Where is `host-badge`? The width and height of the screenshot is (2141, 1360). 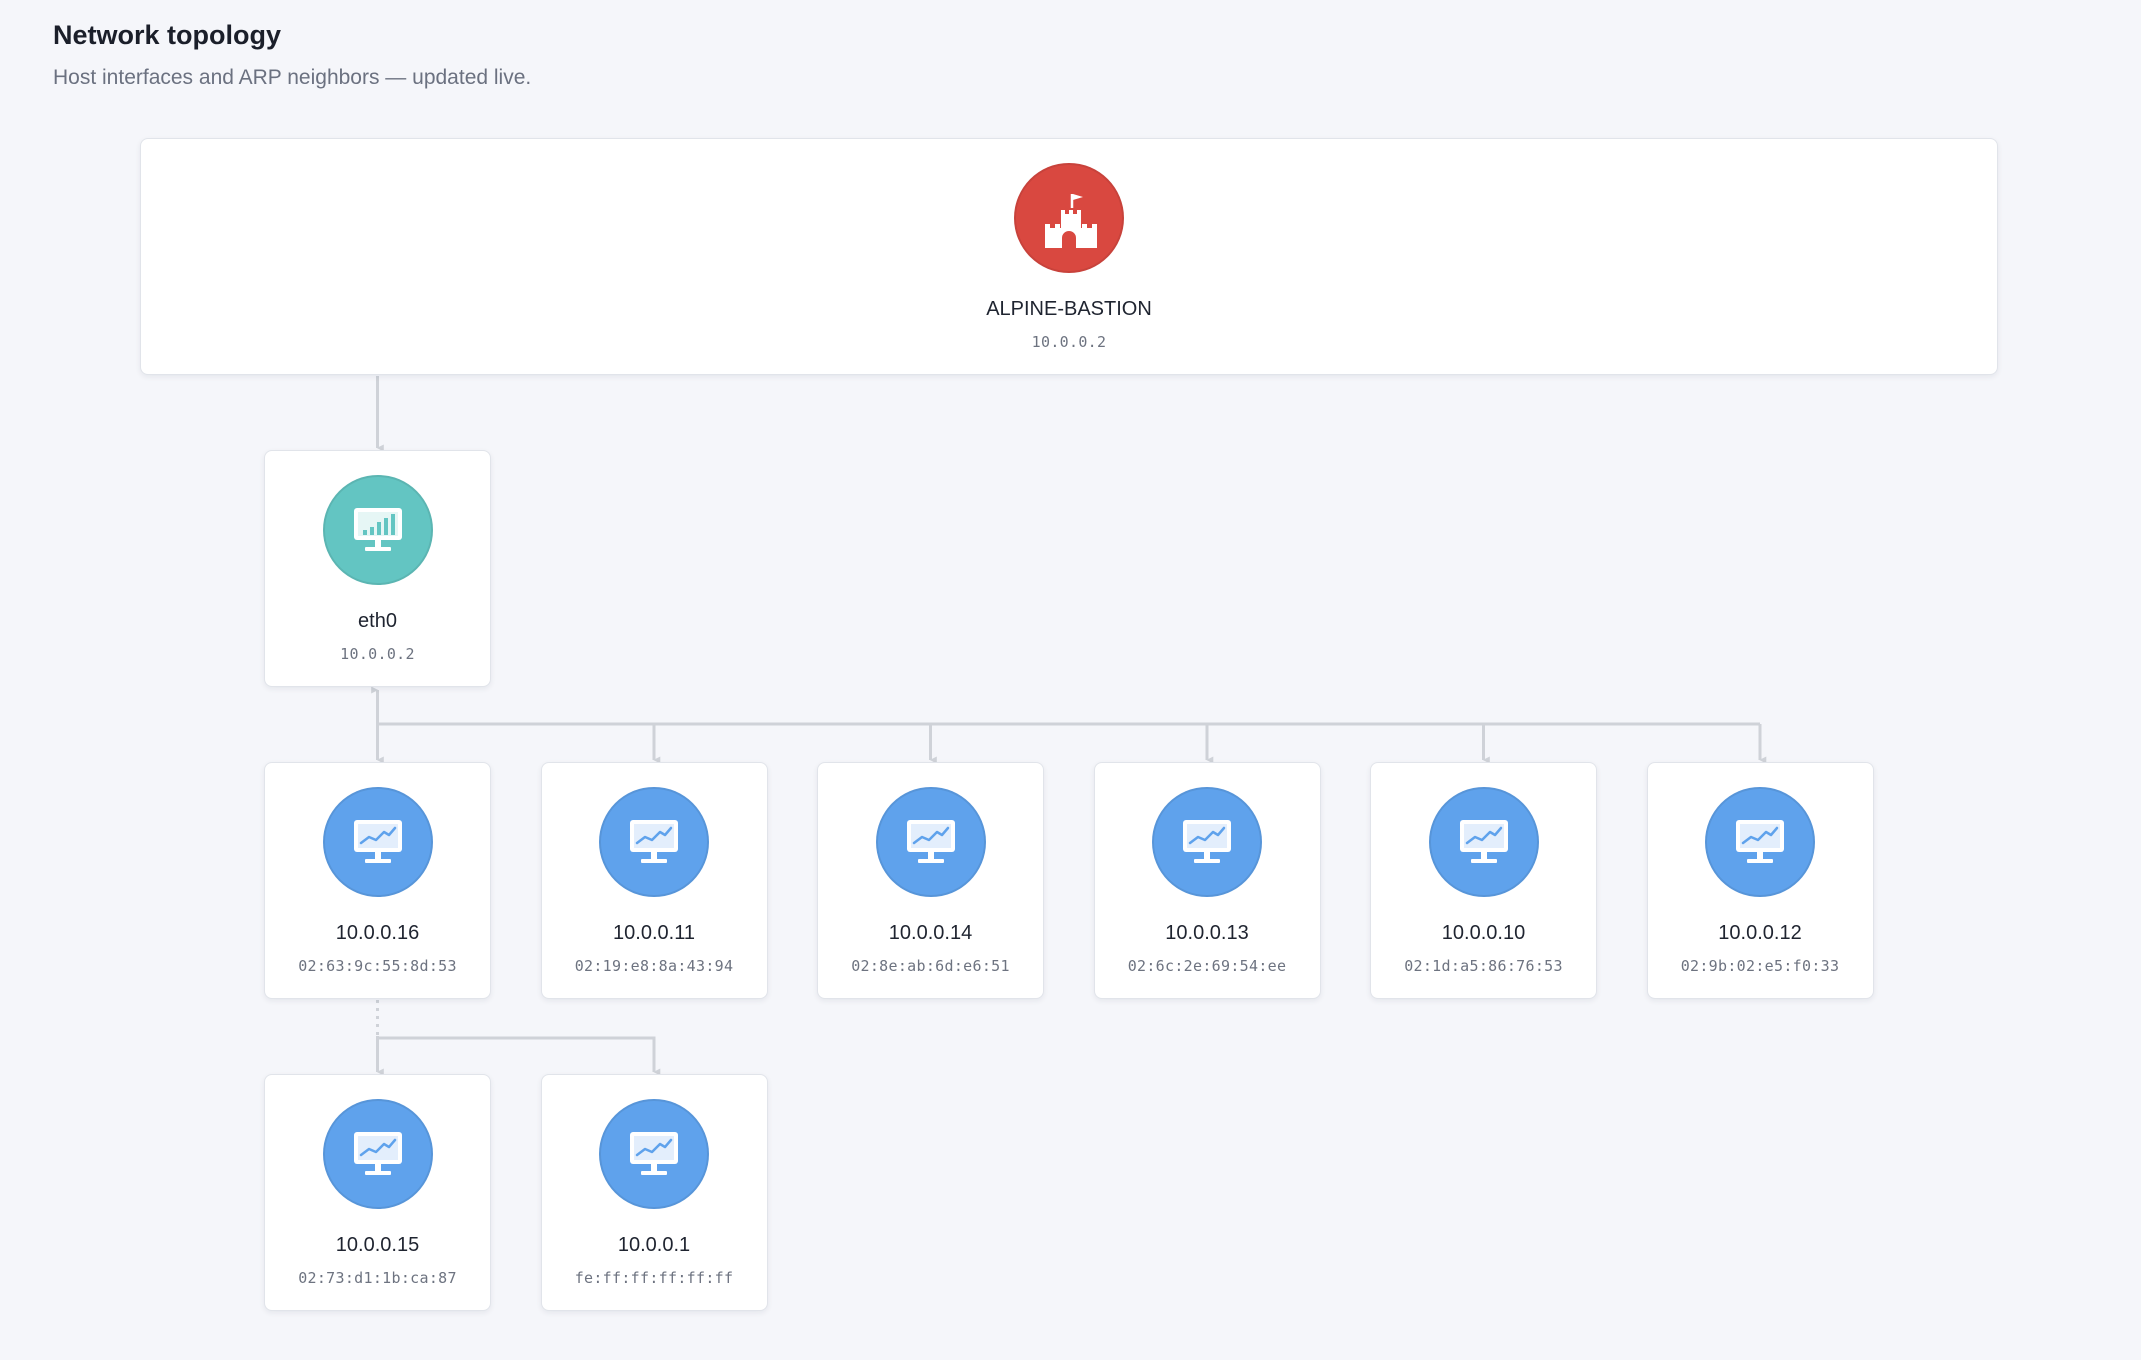
host-badge is located at coordinates (1069, 218).